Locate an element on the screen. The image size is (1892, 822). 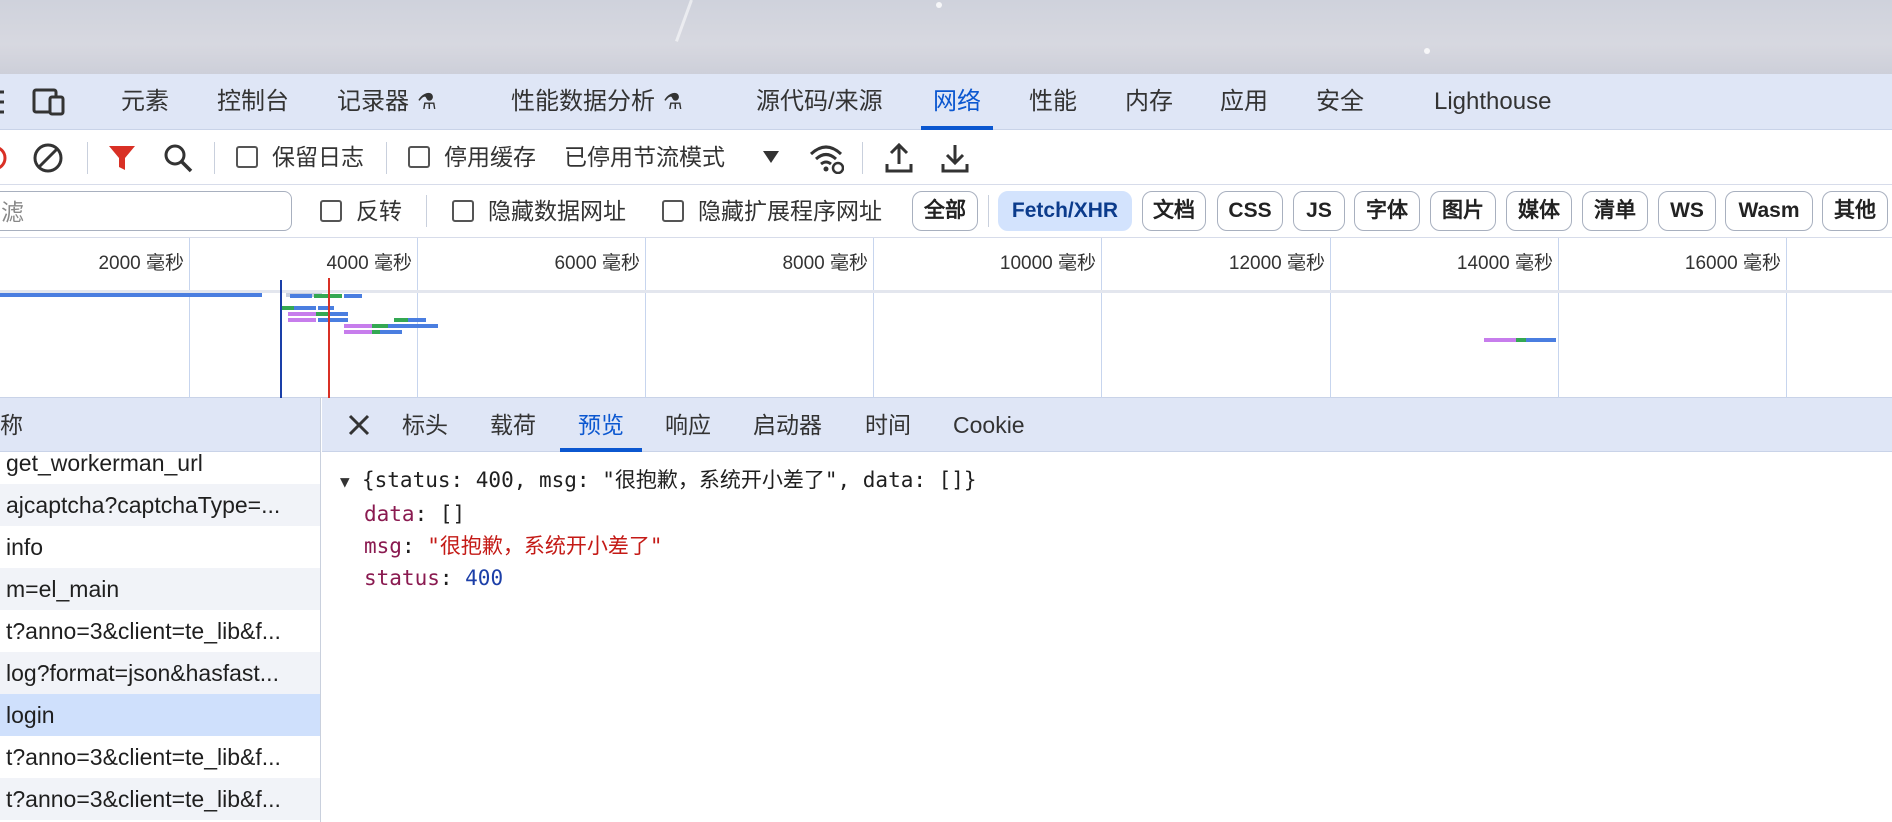
filter-type-js: JS is located at coordinates (1319, 211).